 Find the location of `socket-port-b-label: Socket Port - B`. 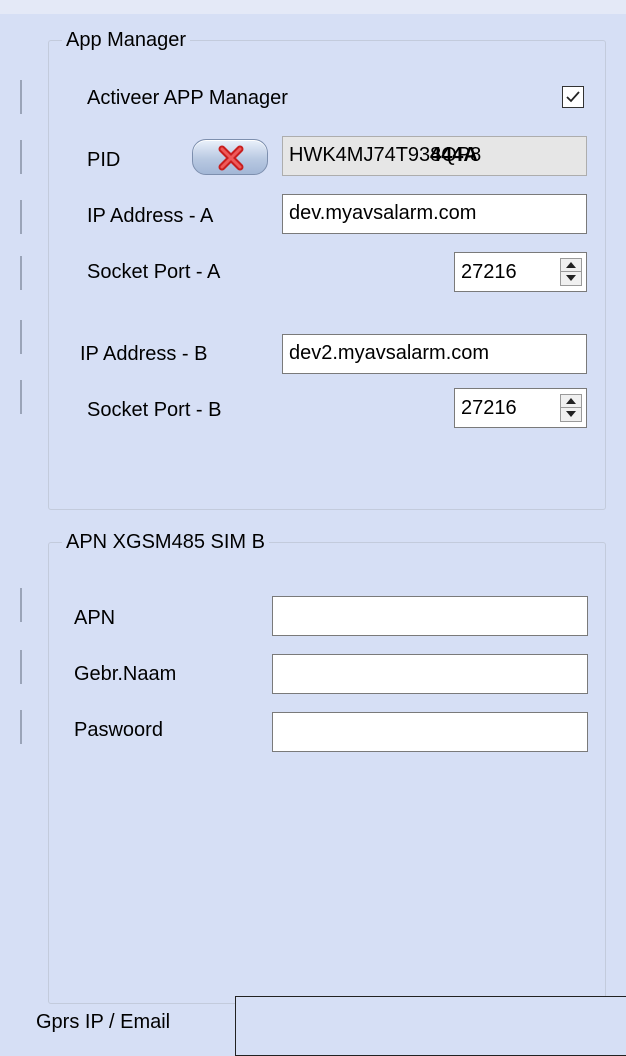

socket-port-b-label: Socket Port - B is located at coordinates (154, 410).